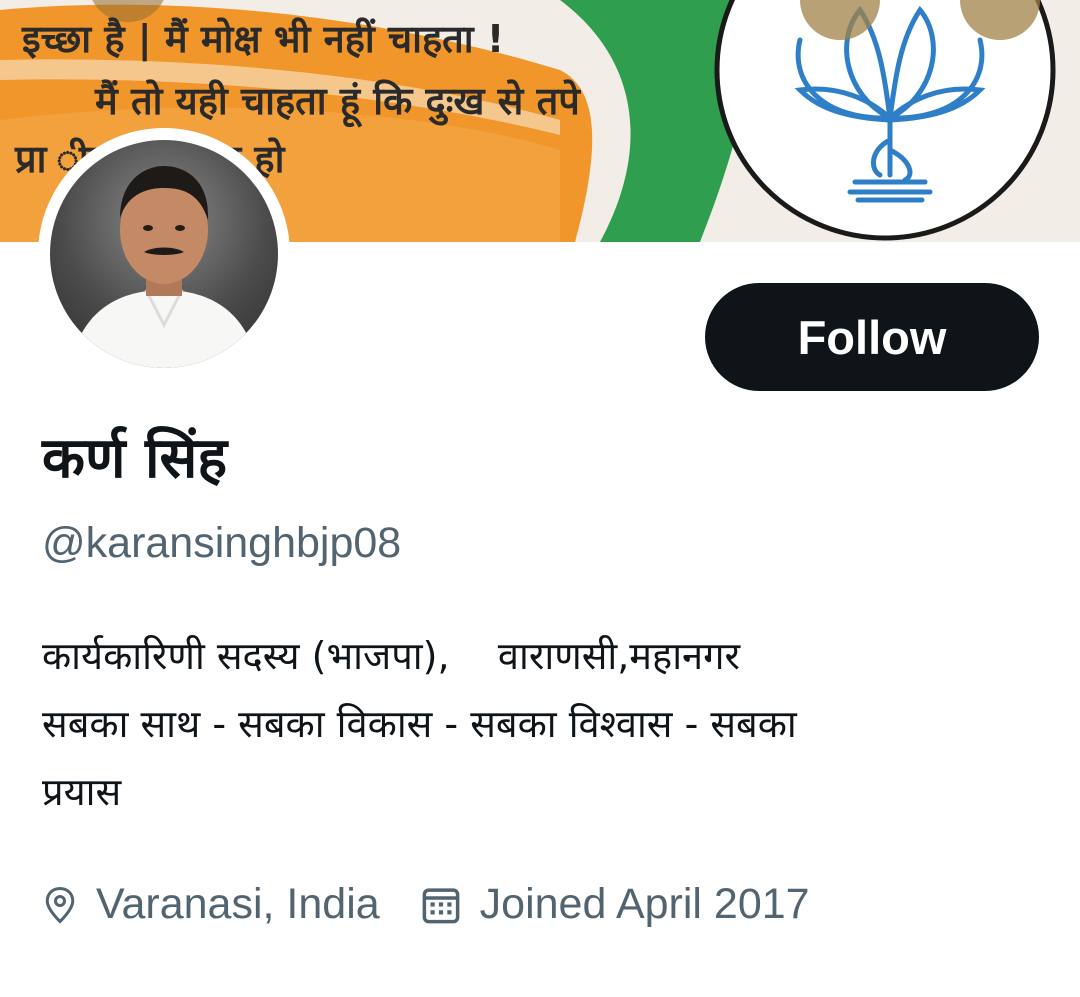 This screenshot has width=1080, height=997. I want to click on location-item: Varanasi, India, so click(211, 904).